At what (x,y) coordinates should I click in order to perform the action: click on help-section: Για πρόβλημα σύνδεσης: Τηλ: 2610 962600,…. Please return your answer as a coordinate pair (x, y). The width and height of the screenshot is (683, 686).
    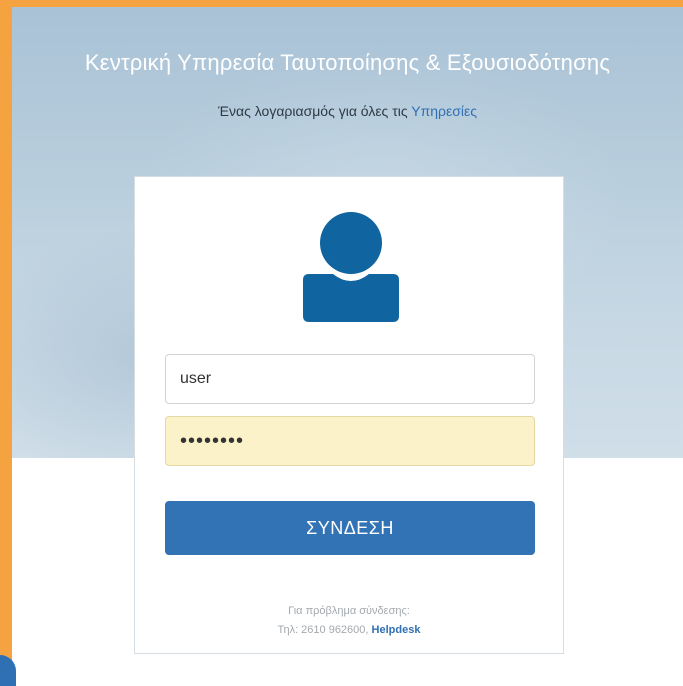
    Looking at the image, I should click on (349, 621).